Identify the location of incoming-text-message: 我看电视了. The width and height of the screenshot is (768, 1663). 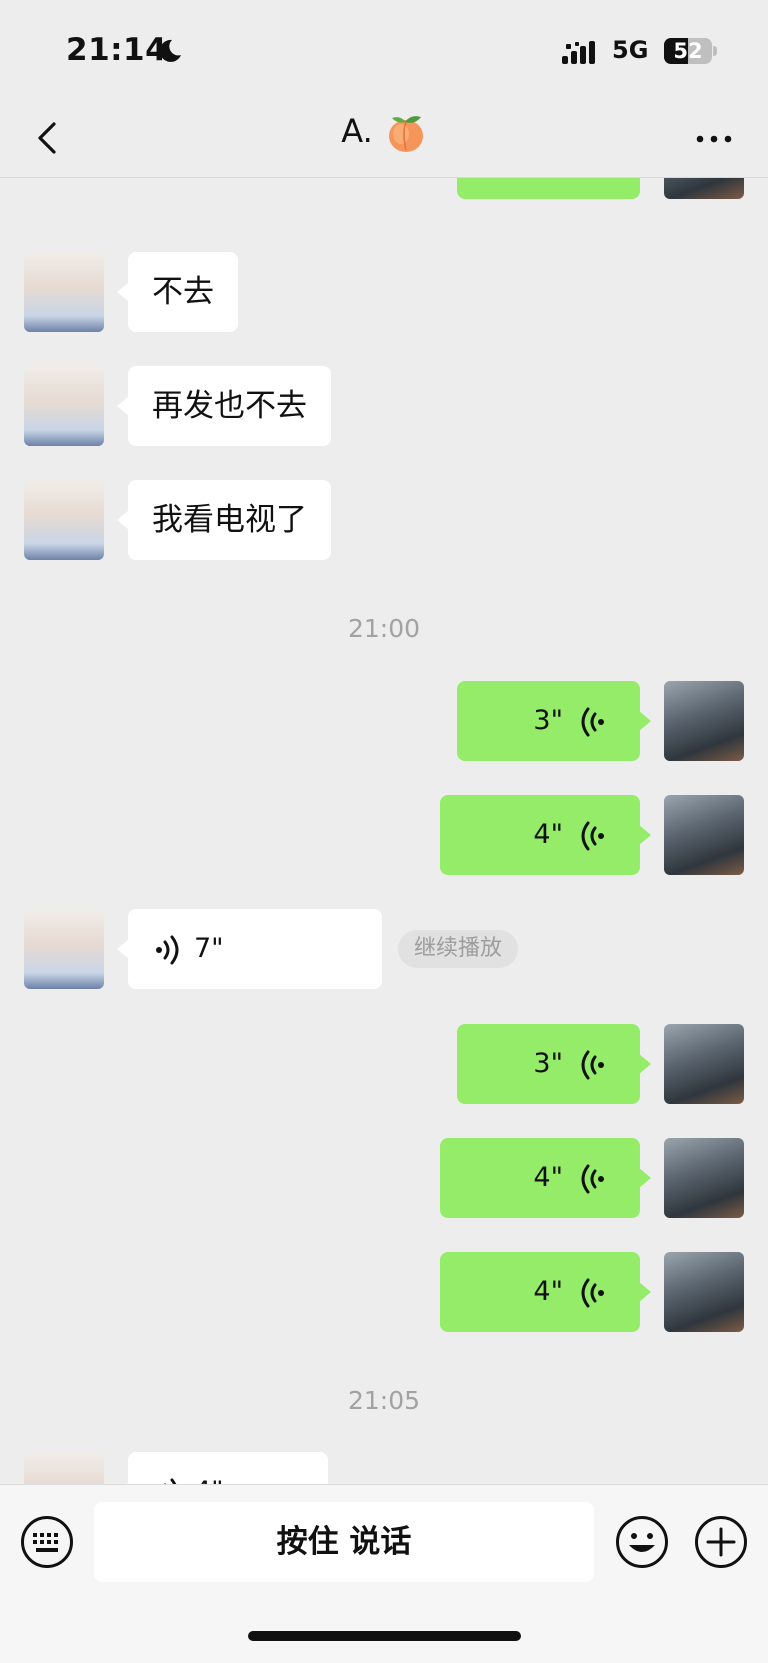
(224, 520).